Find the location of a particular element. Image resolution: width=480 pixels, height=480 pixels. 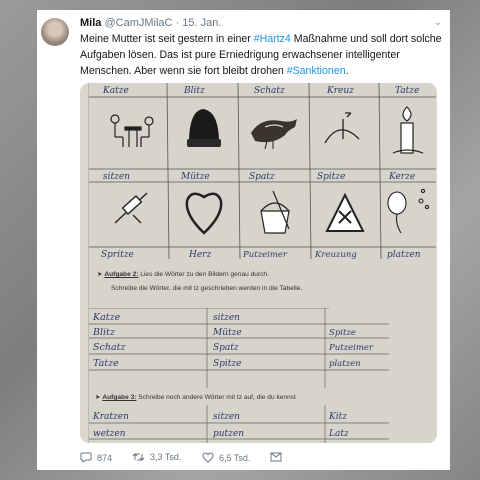

like-count: 6,5 Tsd. is located at coordinates (235, 457).